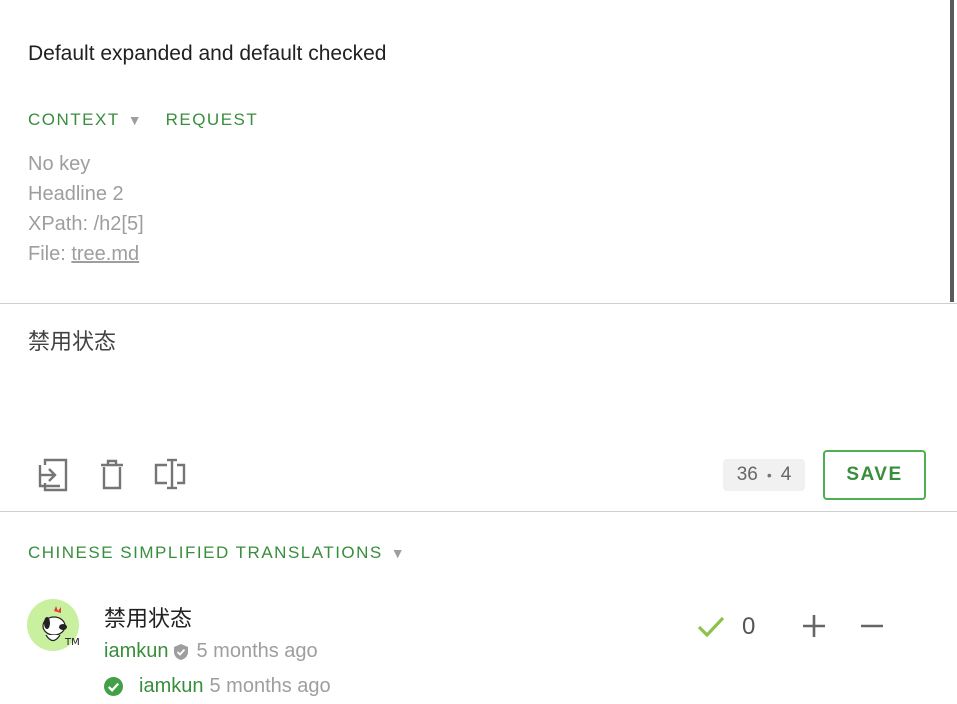 The height and width of the screenshot is (704, 957). I want to click on insert-placeholder-icon, so click(171, 474).